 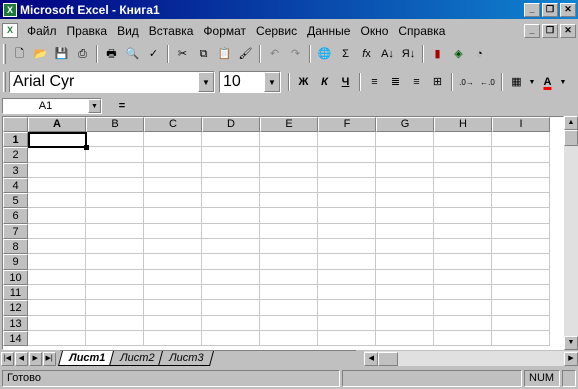 I want to click on open-folder-icon: 📂, so click(x=40, y=54).